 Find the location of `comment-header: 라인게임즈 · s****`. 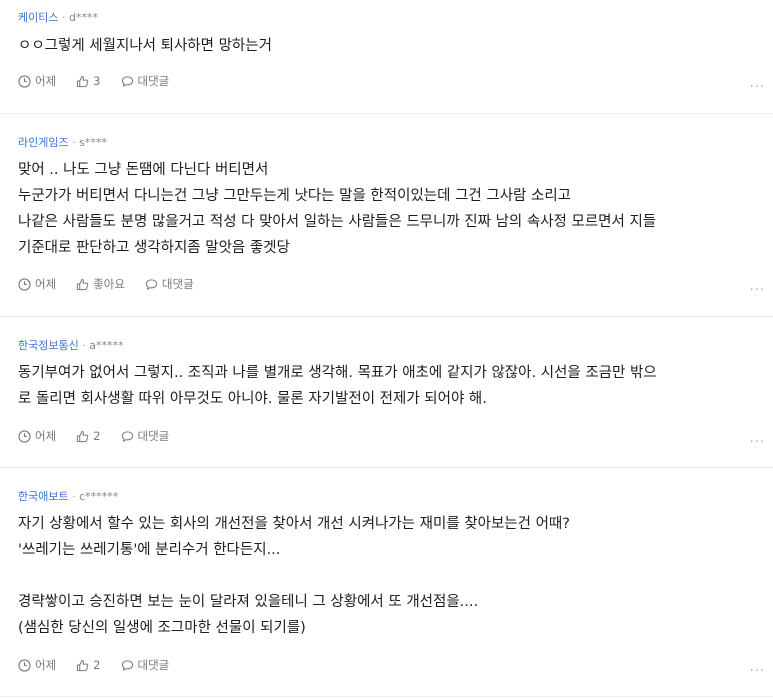

comment-header: 라인게임즈 · s**** is located at coordinates (386, 132).